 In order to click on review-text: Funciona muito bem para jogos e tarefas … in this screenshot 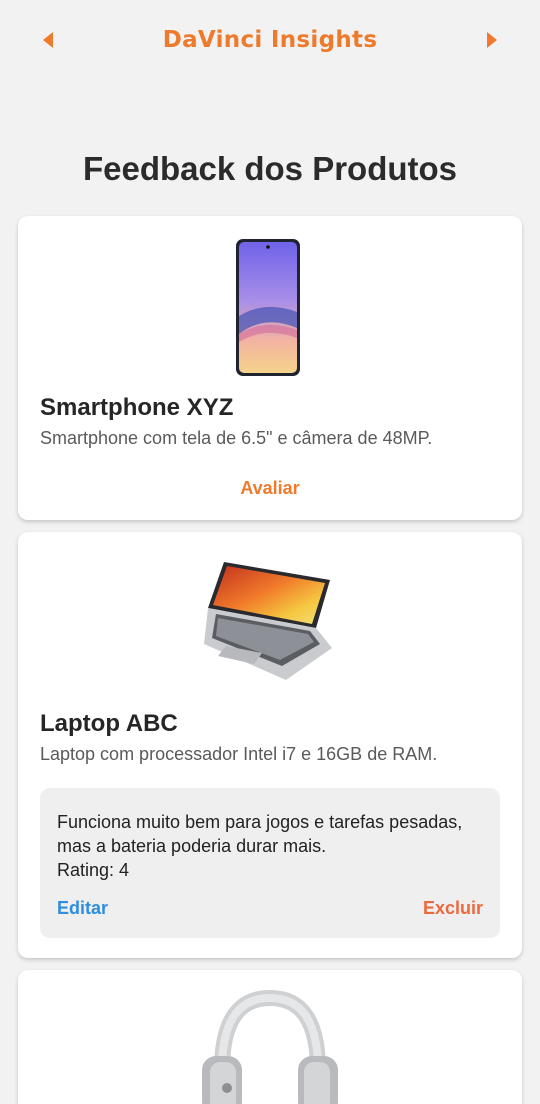, I will do `click(260, 834)`.